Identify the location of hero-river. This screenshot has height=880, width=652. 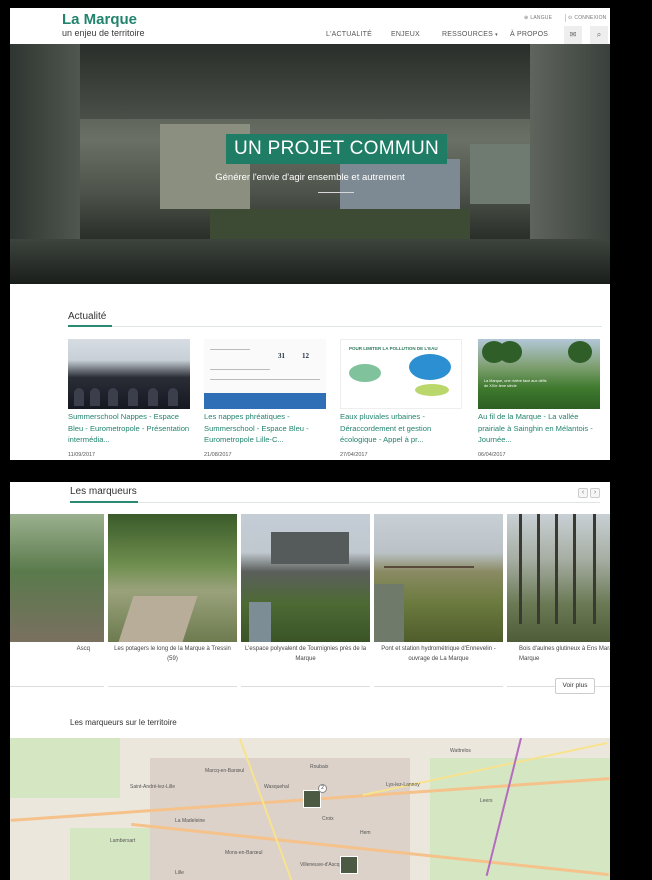
(310, 261).